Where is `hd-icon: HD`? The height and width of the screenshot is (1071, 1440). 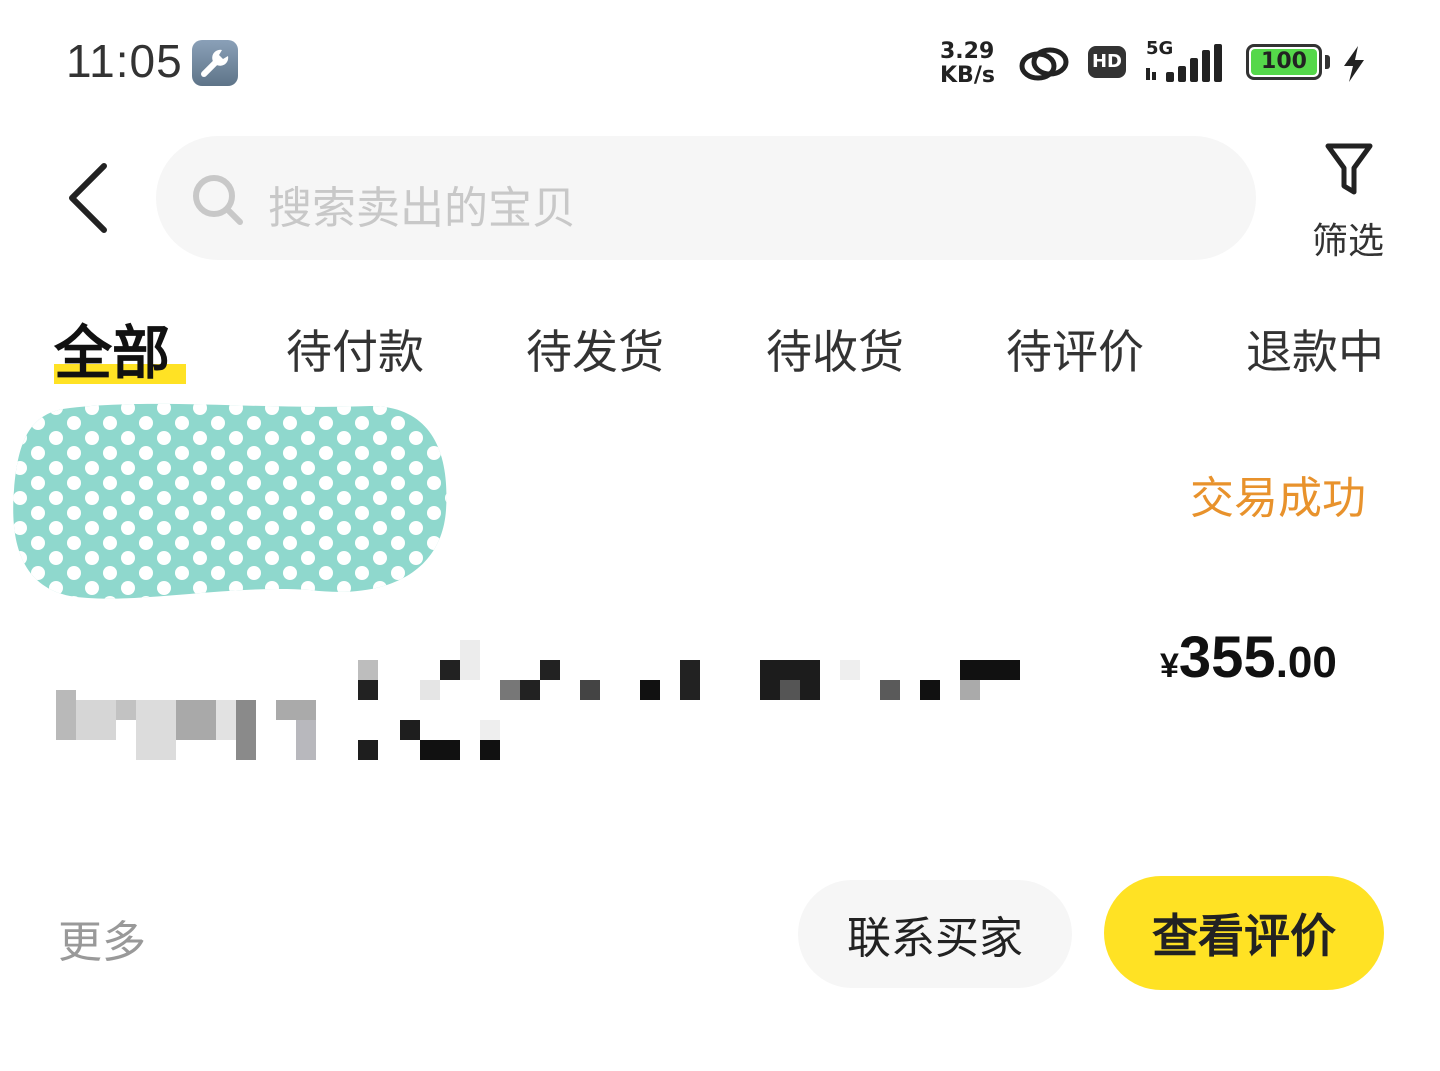
hd-icon: HD is located at coordinates (1107, 62).